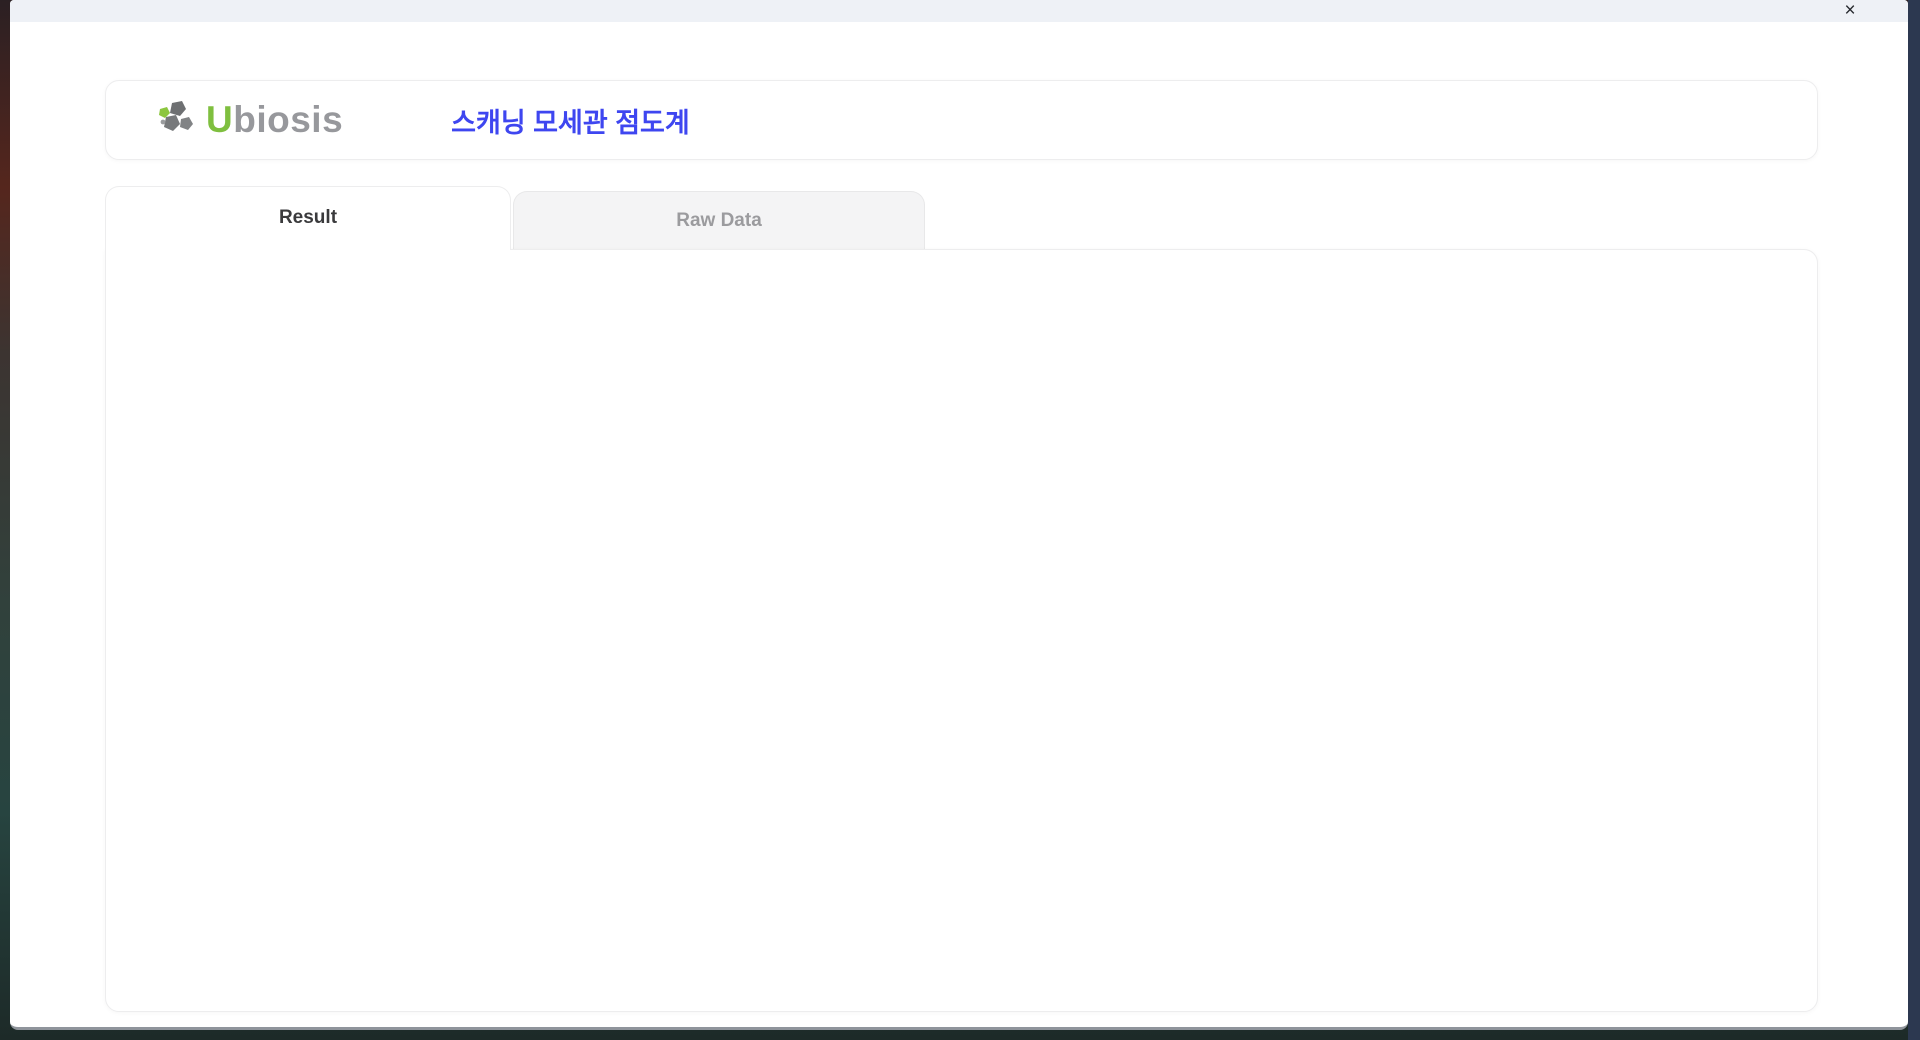 The width and height of the screenshot is (1920, 1040). Describe the element at coordinates (570, 122) in the screenshot. I see `app-title: 스캐닝 모세관 점도계` at that location.